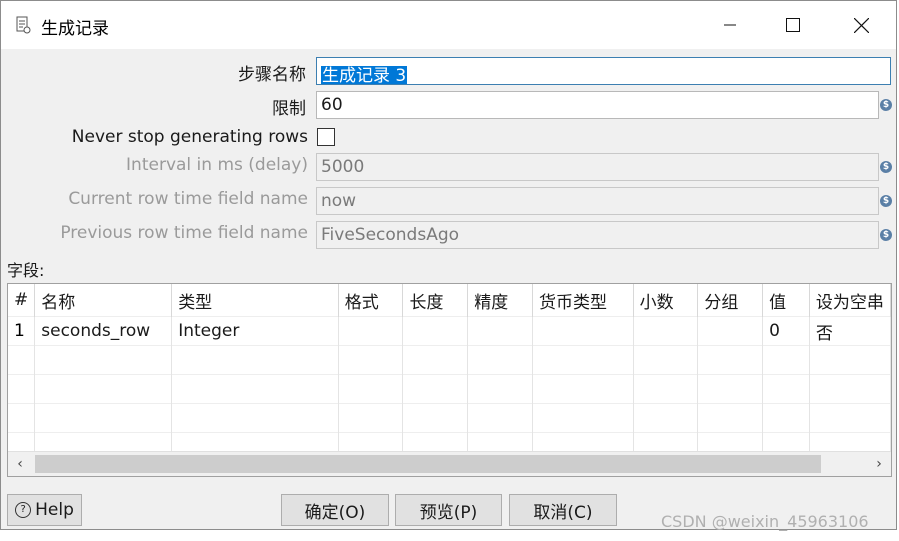 The height and width of the screenshot is (541, 899). Describe the element at coordinates (103, 300) in the screenshot. I see `column-header: 名称` at that location.